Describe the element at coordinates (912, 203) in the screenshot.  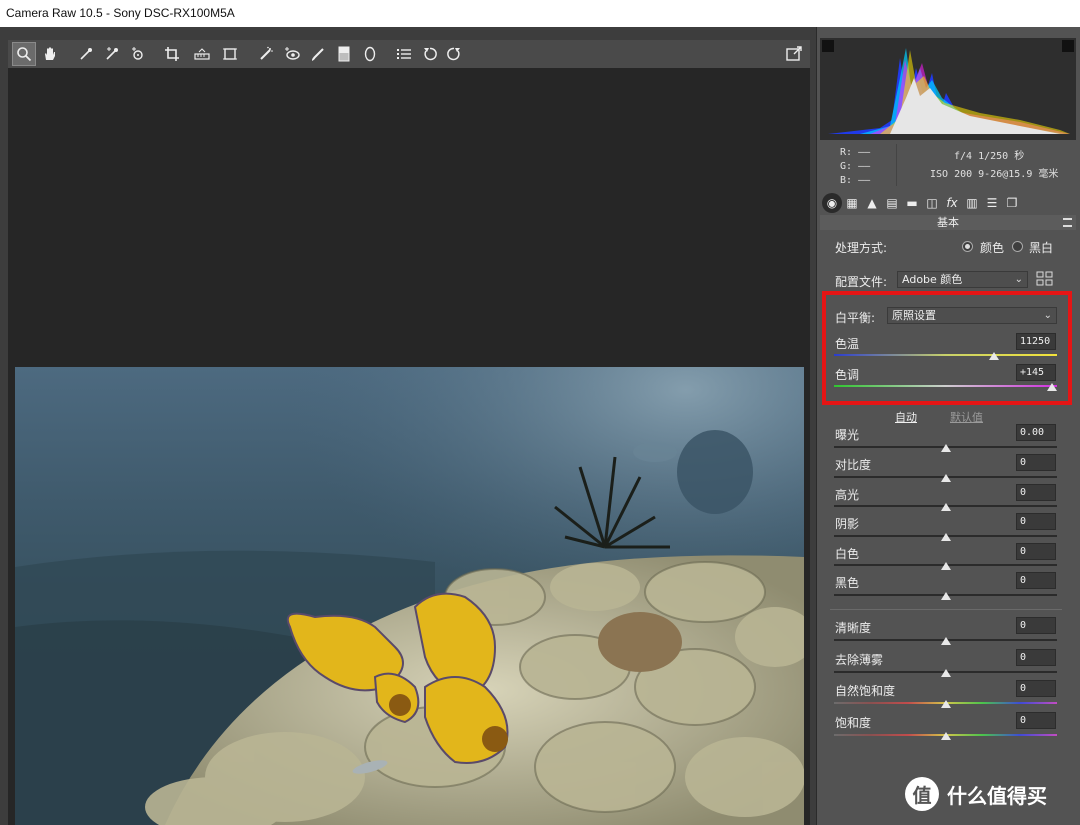
I see `tab-split-toning-icon: ▬` at that location.